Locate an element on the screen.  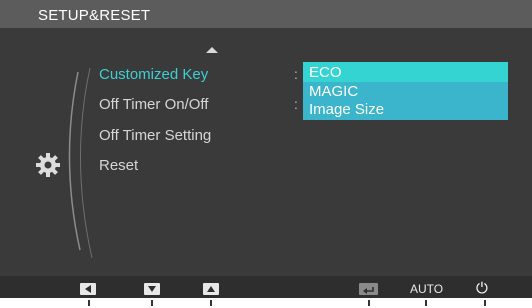
option-eco: ECO is located at coordinates (325, 72).